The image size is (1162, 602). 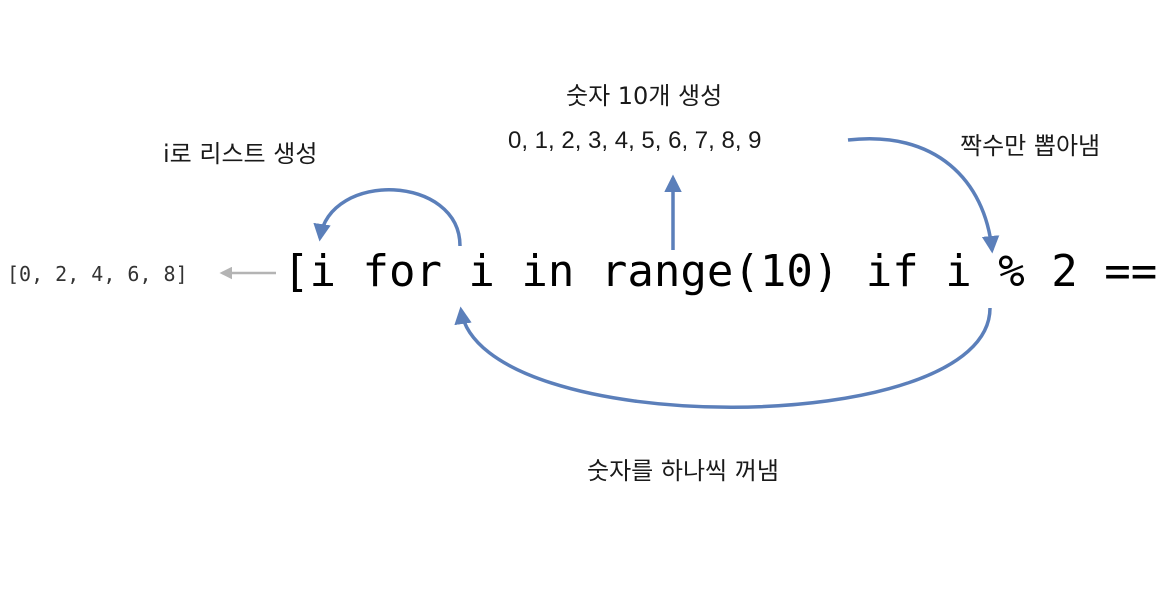 I want to click on loop-variable-to-expression-arrow, so click(x=387, y=217).